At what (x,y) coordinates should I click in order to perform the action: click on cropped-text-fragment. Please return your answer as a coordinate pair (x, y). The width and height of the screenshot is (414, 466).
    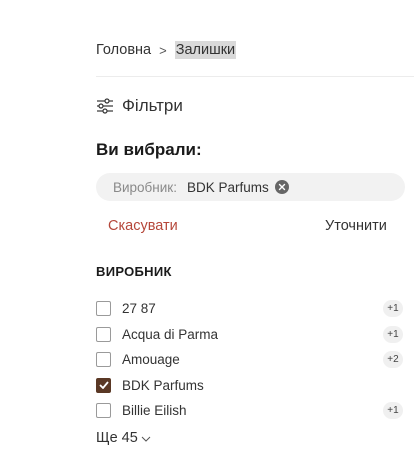
    Looking at the image, I should click on (116, 1).